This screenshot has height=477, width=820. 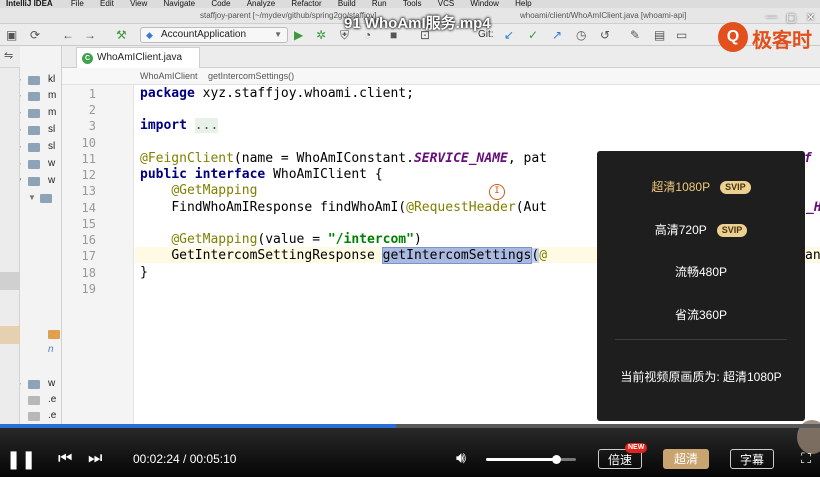 I want to click on save-icon: ▣, so click(x=11, y=35).